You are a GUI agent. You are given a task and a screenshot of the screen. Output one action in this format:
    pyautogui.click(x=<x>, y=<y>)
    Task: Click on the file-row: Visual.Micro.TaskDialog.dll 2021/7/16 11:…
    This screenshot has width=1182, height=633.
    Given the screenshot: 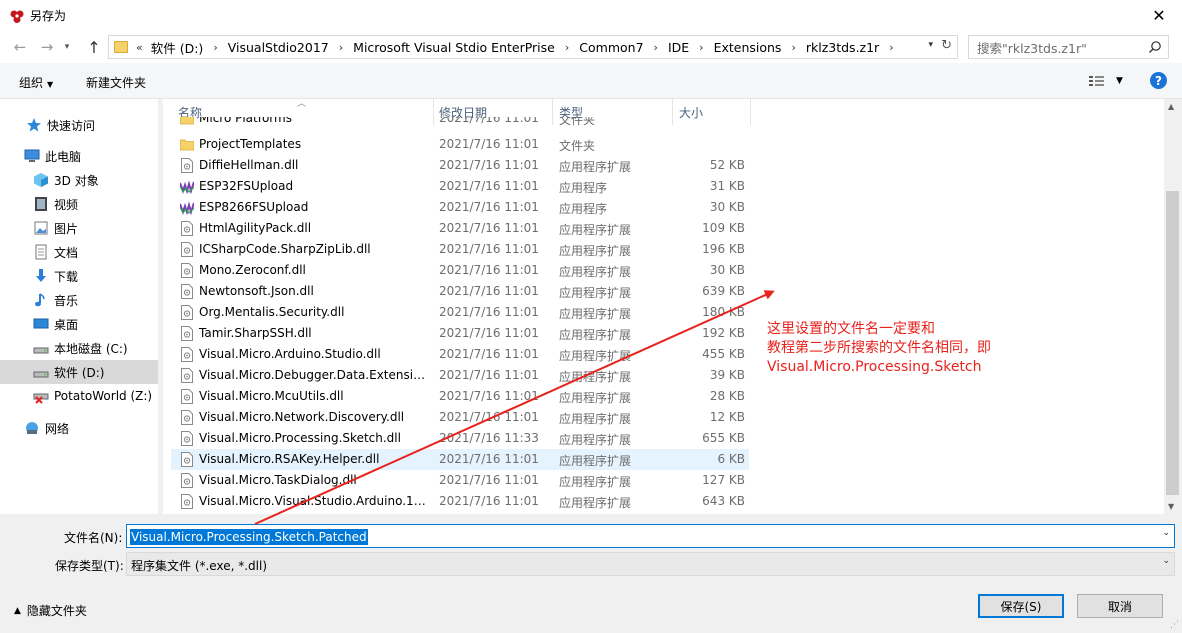 What is the action you would take?
    pyautogui.click(x=460, y=480)
    